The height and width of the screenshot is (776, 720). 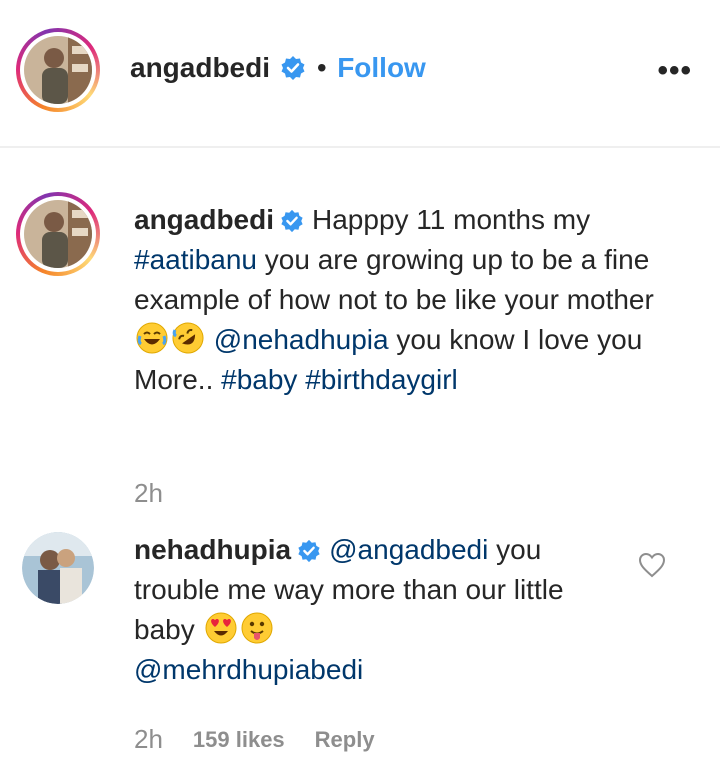 What do you see at coordinates (451, 219) in the screenshot?
I see `caption-text: Happpy 11 months my` at bounding box center [451, 219].